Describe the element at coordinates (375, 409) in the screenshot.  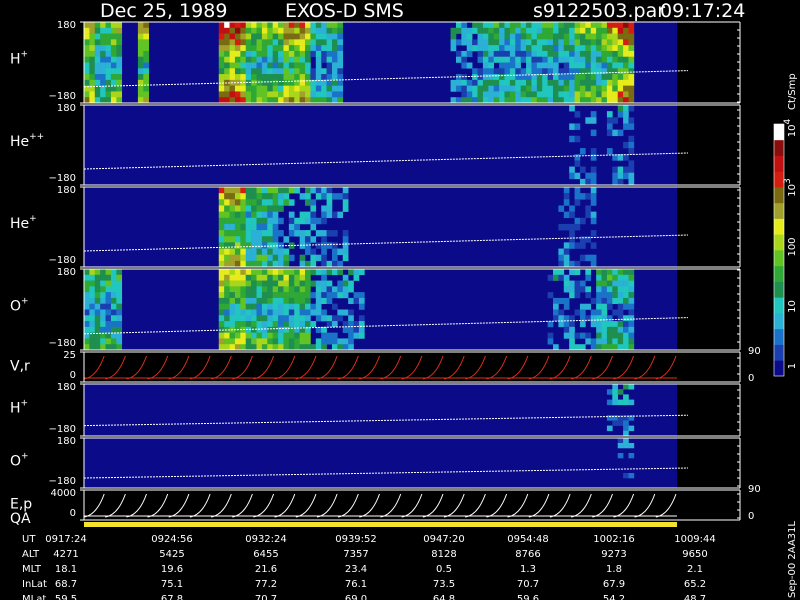
I see `panel-h_plus_2: H+180−180` at that location.